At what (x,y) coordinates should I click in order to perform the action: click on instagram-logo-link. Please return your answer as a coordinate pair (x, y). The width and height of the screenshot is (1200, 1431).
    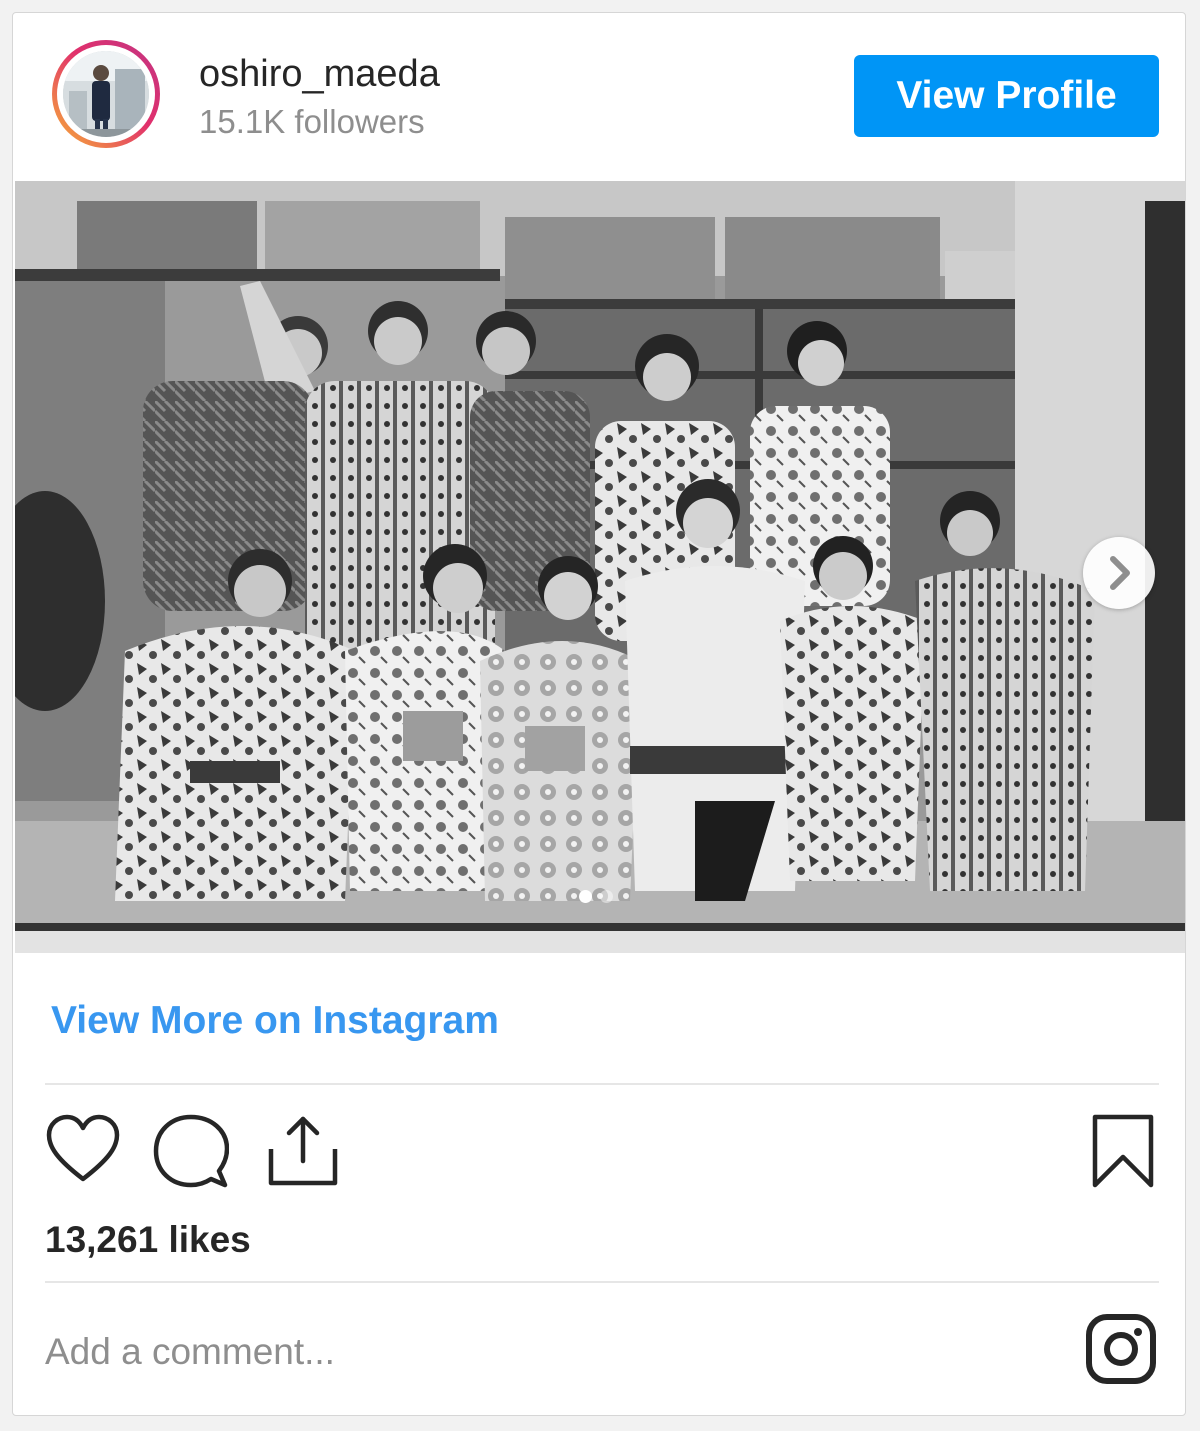
    Looking at the image, I should click on (1121, 1349).